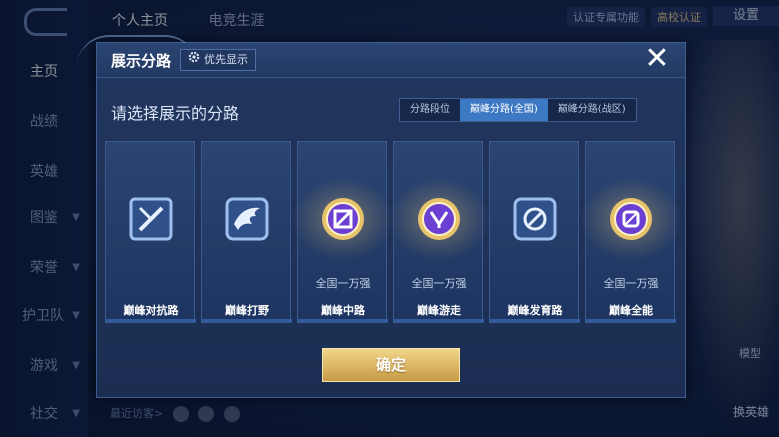 Image resolution: width=779 pixels, height=437 pixels. What do you see at coordinates (343, 219) in the screenshot?
I see `mid-lane-icon` at bounding box center [343, 219].